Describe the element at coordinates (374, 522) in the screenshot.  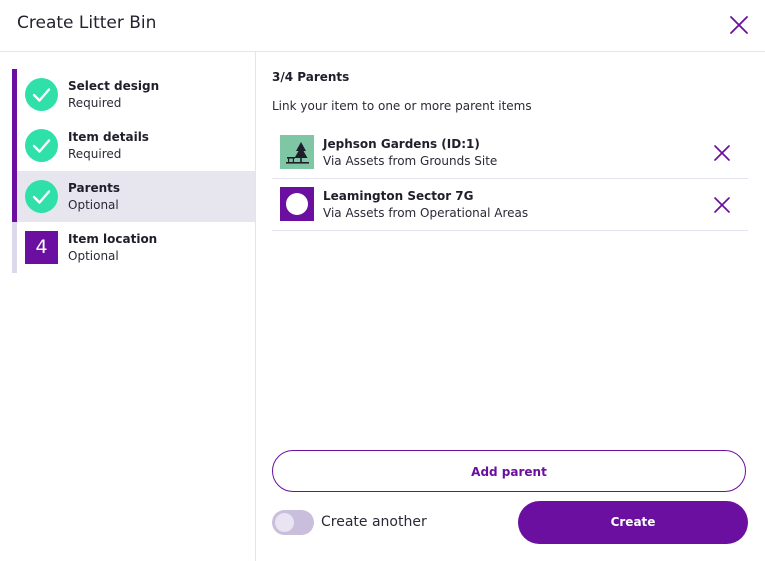
I see `create-another-label: Create another` at that location.